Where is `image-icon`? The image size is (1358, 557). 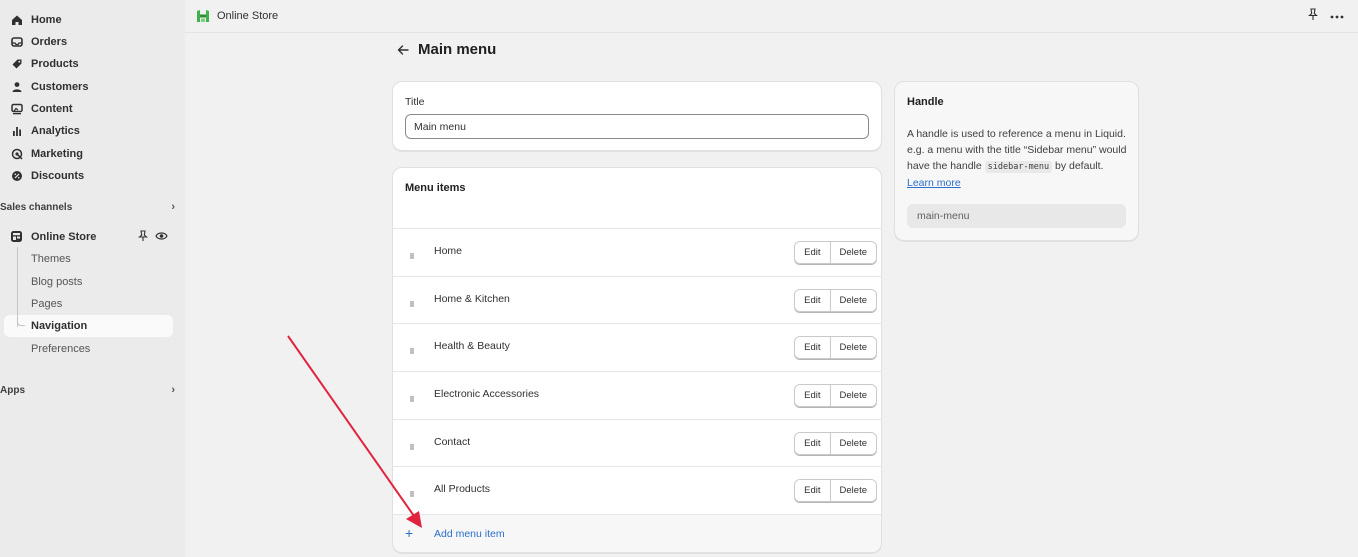
image-icon is located at coordinates (16, 108).